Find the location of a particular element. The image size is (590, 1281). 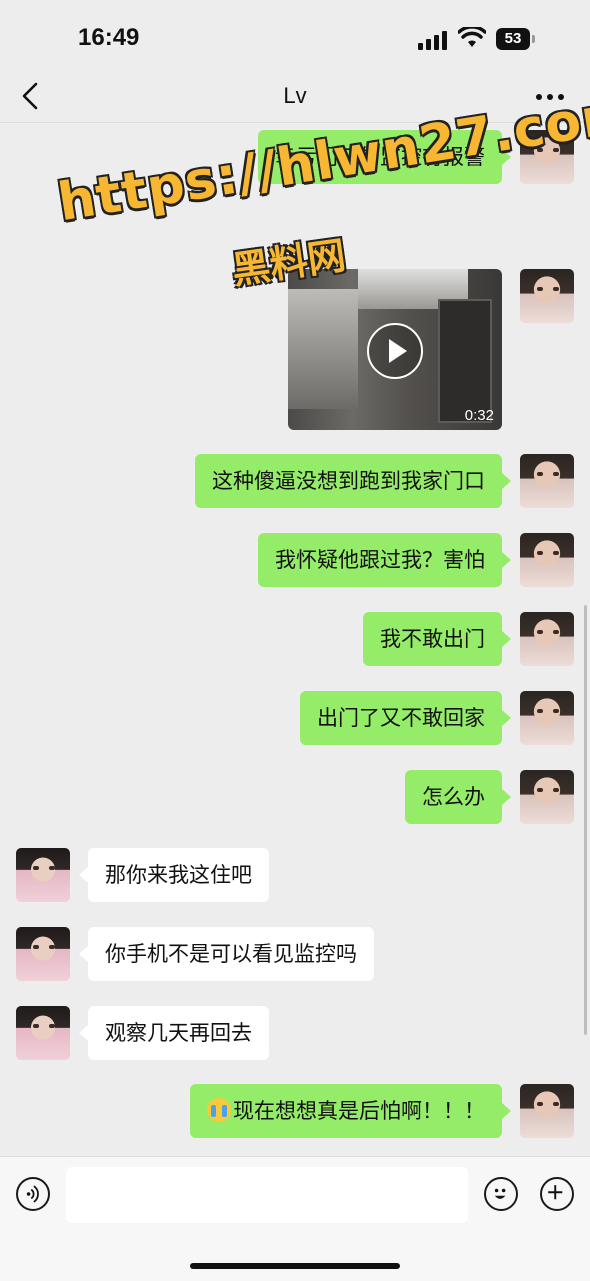

message-bubble: 那你来我这住吧 is located at coordinates (174, 875).